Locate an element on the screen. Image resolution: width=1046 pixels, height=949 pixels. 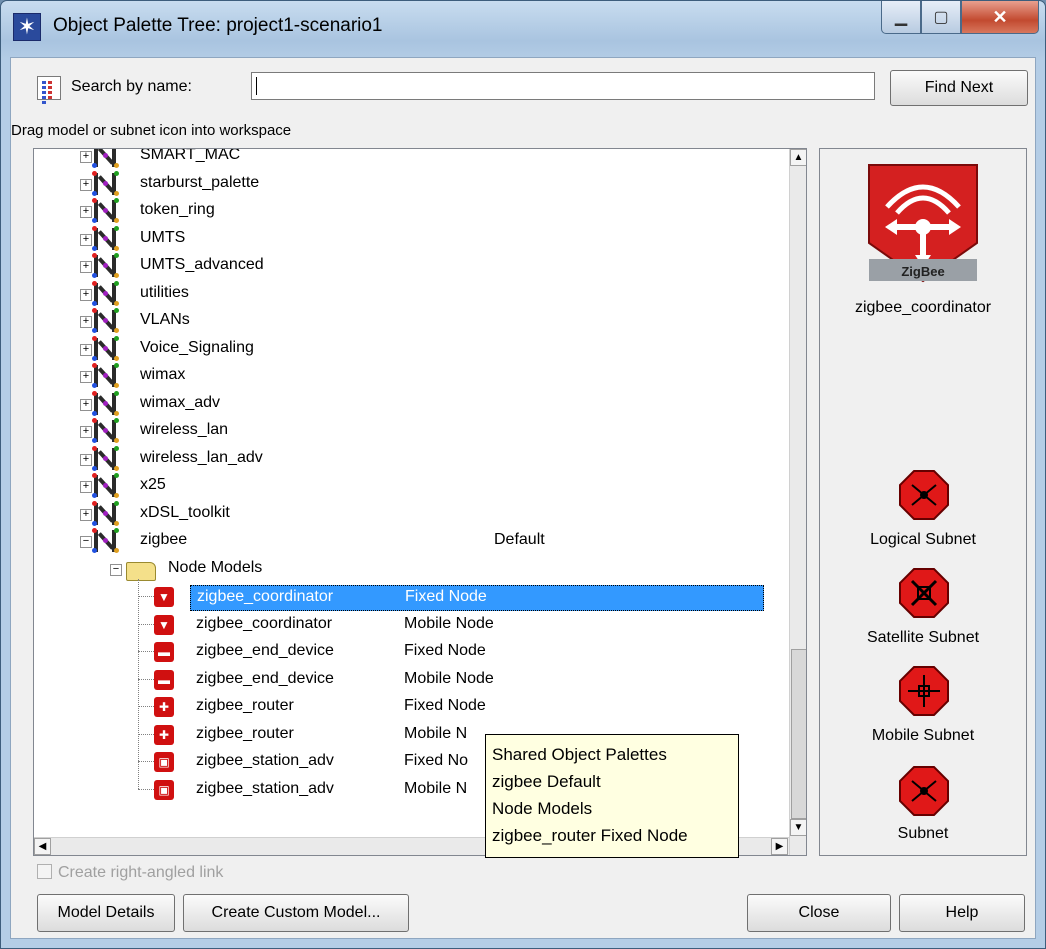
window-controls: ▁ ▢ ✕ is located at coordinates (960, 18).